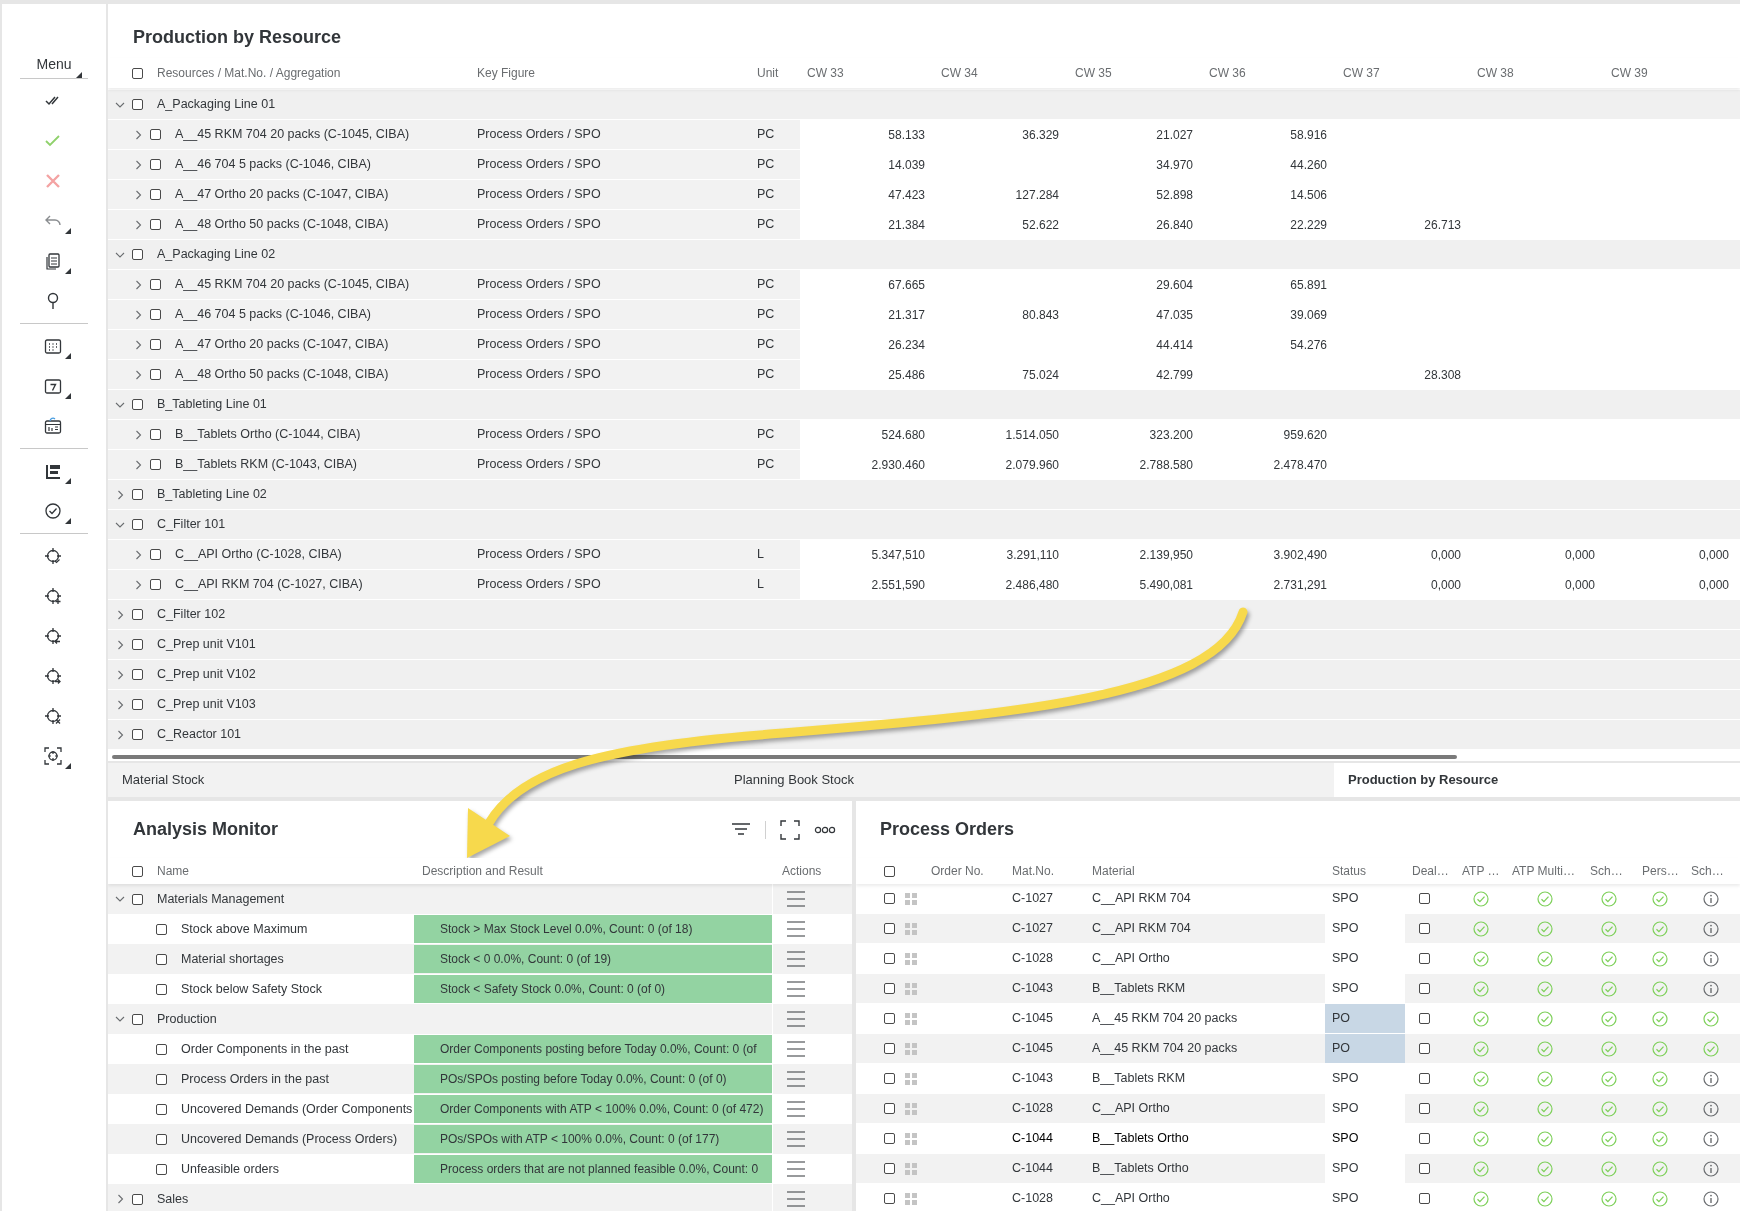  Describe the element at coordinates (1032, 988) in the screenshot. I see `mat-no-cell: C-1043` at that location.